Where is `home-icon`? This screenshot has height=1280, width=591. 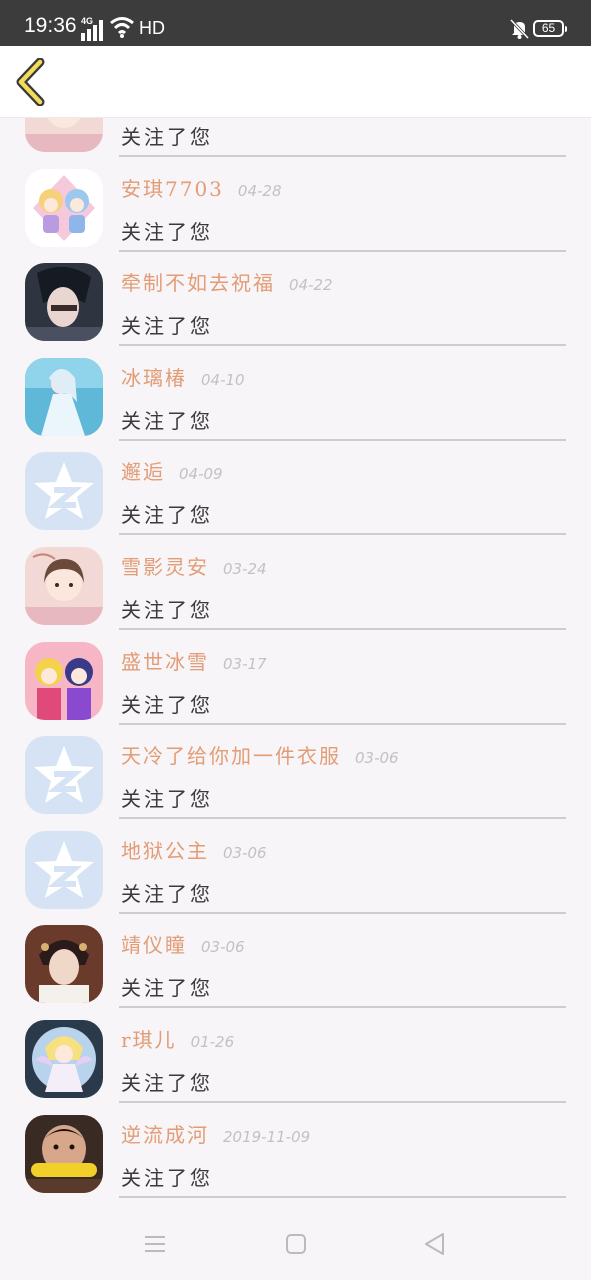 home-icon is located at coordinates (296, 1244).